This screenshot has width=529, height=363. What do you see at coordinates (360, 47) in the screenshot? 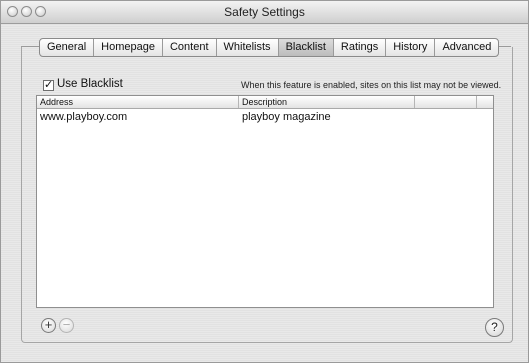
I see `tab-ratings: Ratings` at bounding box center [360, 47].